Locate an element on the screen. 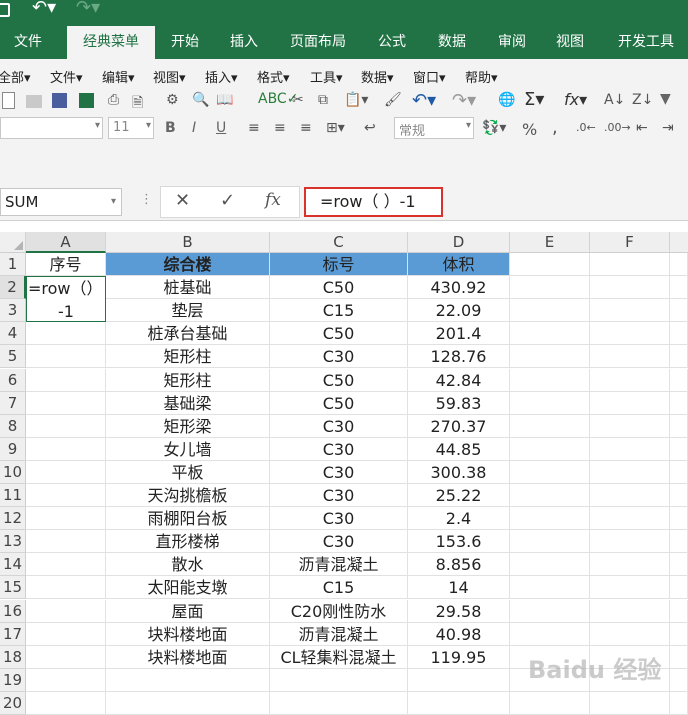  data-cell-b: 基础梁 is located at coordinates (188, 403).